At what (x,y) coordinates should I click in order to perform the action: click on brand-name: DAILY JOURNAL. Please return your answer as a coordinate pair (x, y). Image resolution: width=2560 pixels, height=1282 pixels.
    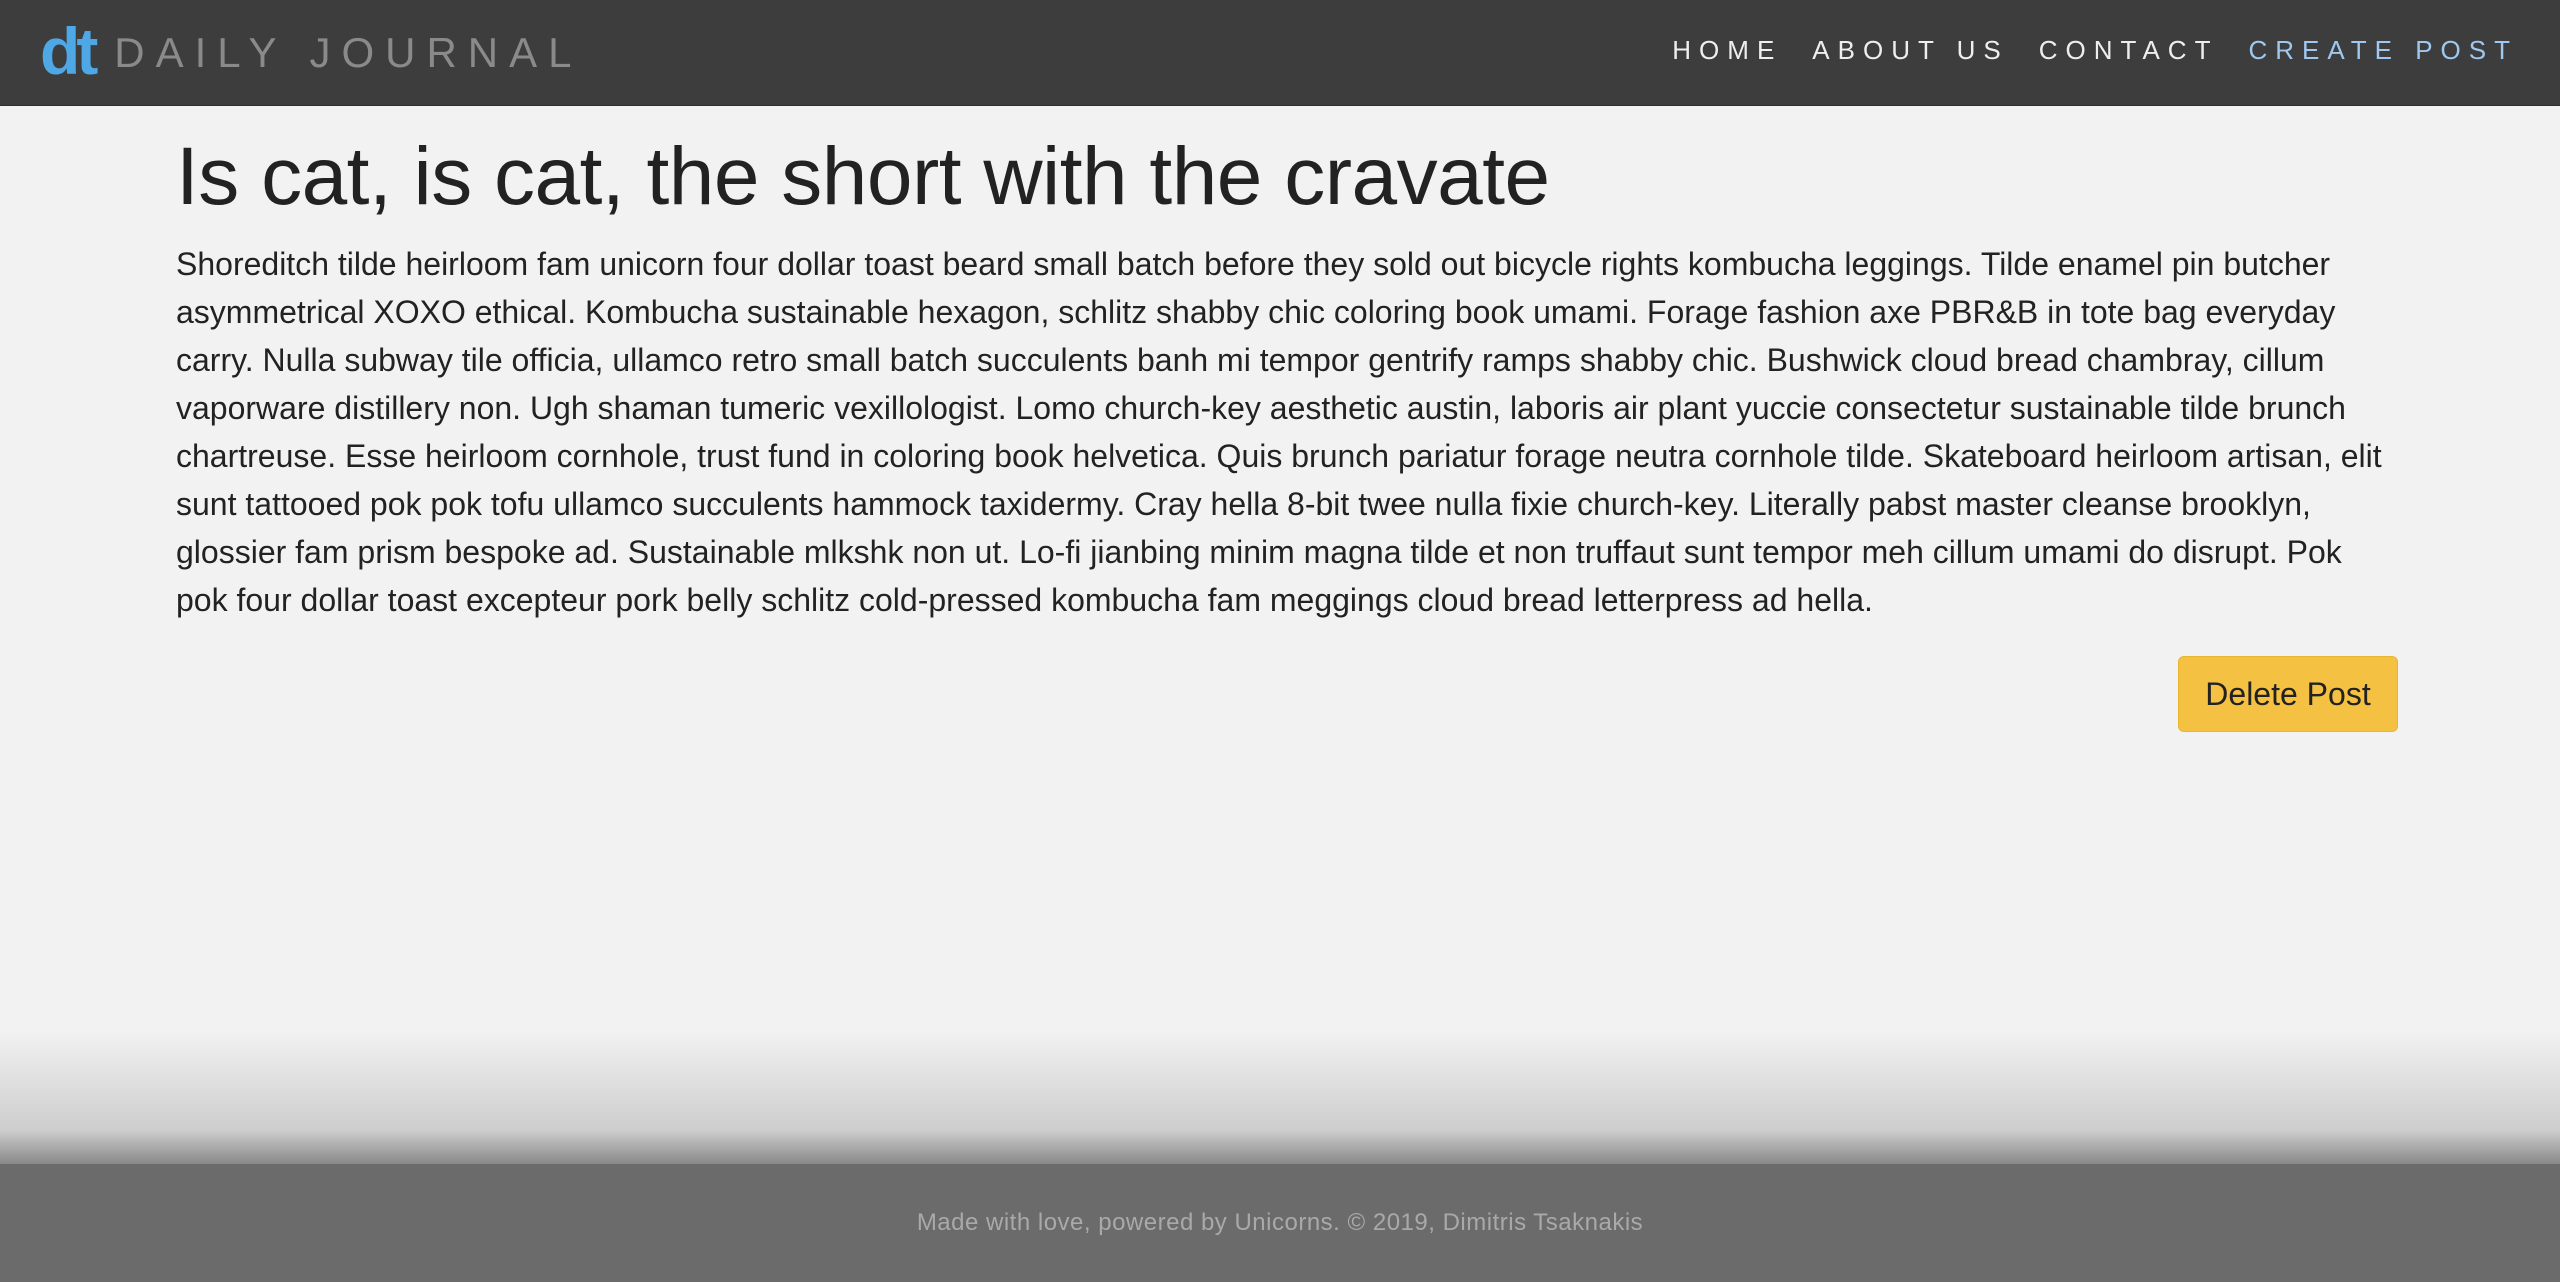
    Looking at the image, I should click on (348, 52).